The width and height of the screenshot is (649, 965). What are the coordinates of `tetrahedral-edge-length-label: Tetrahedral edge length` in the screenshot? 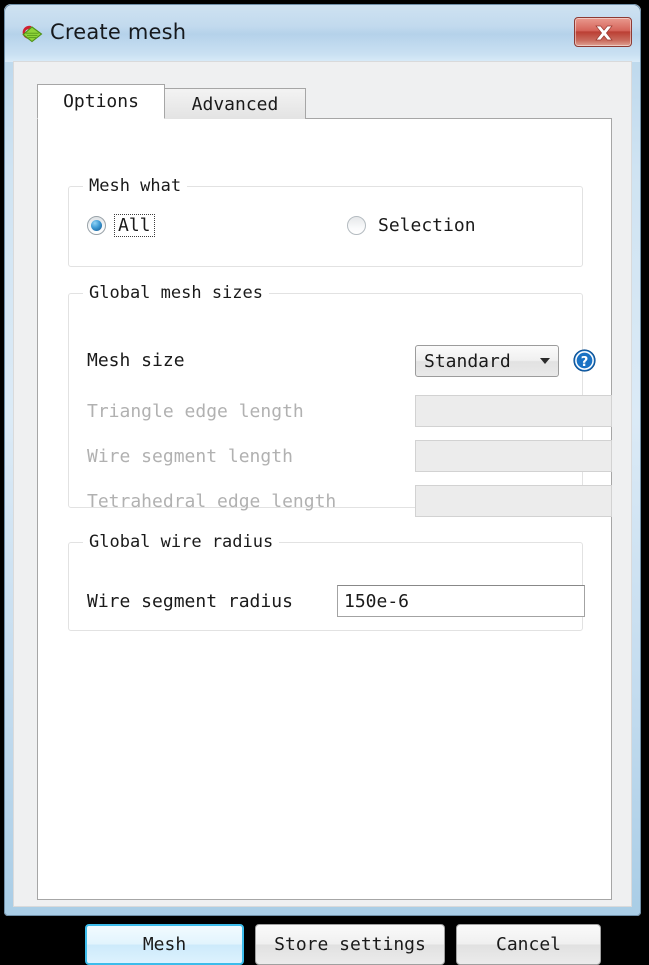 It's located at (212, 501).